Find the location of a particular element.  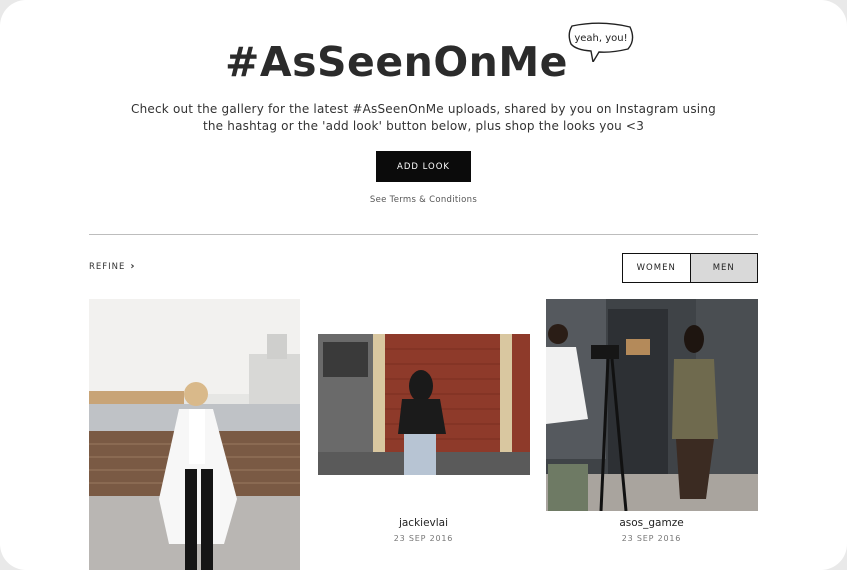

chevron-right-icon: › is located at coordinates (133, 266).